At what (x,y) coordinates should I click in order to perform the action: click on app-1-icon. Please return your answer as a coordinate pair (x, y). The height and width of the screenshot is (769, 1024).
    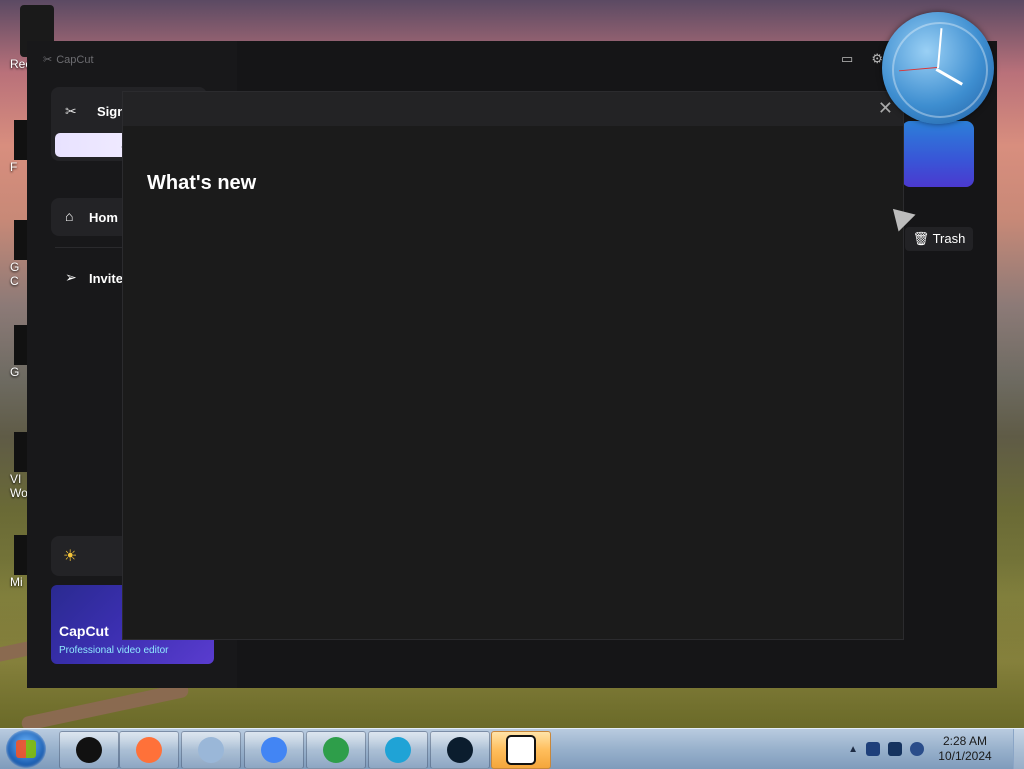
    Looking at the image, I should click on (89, 750).